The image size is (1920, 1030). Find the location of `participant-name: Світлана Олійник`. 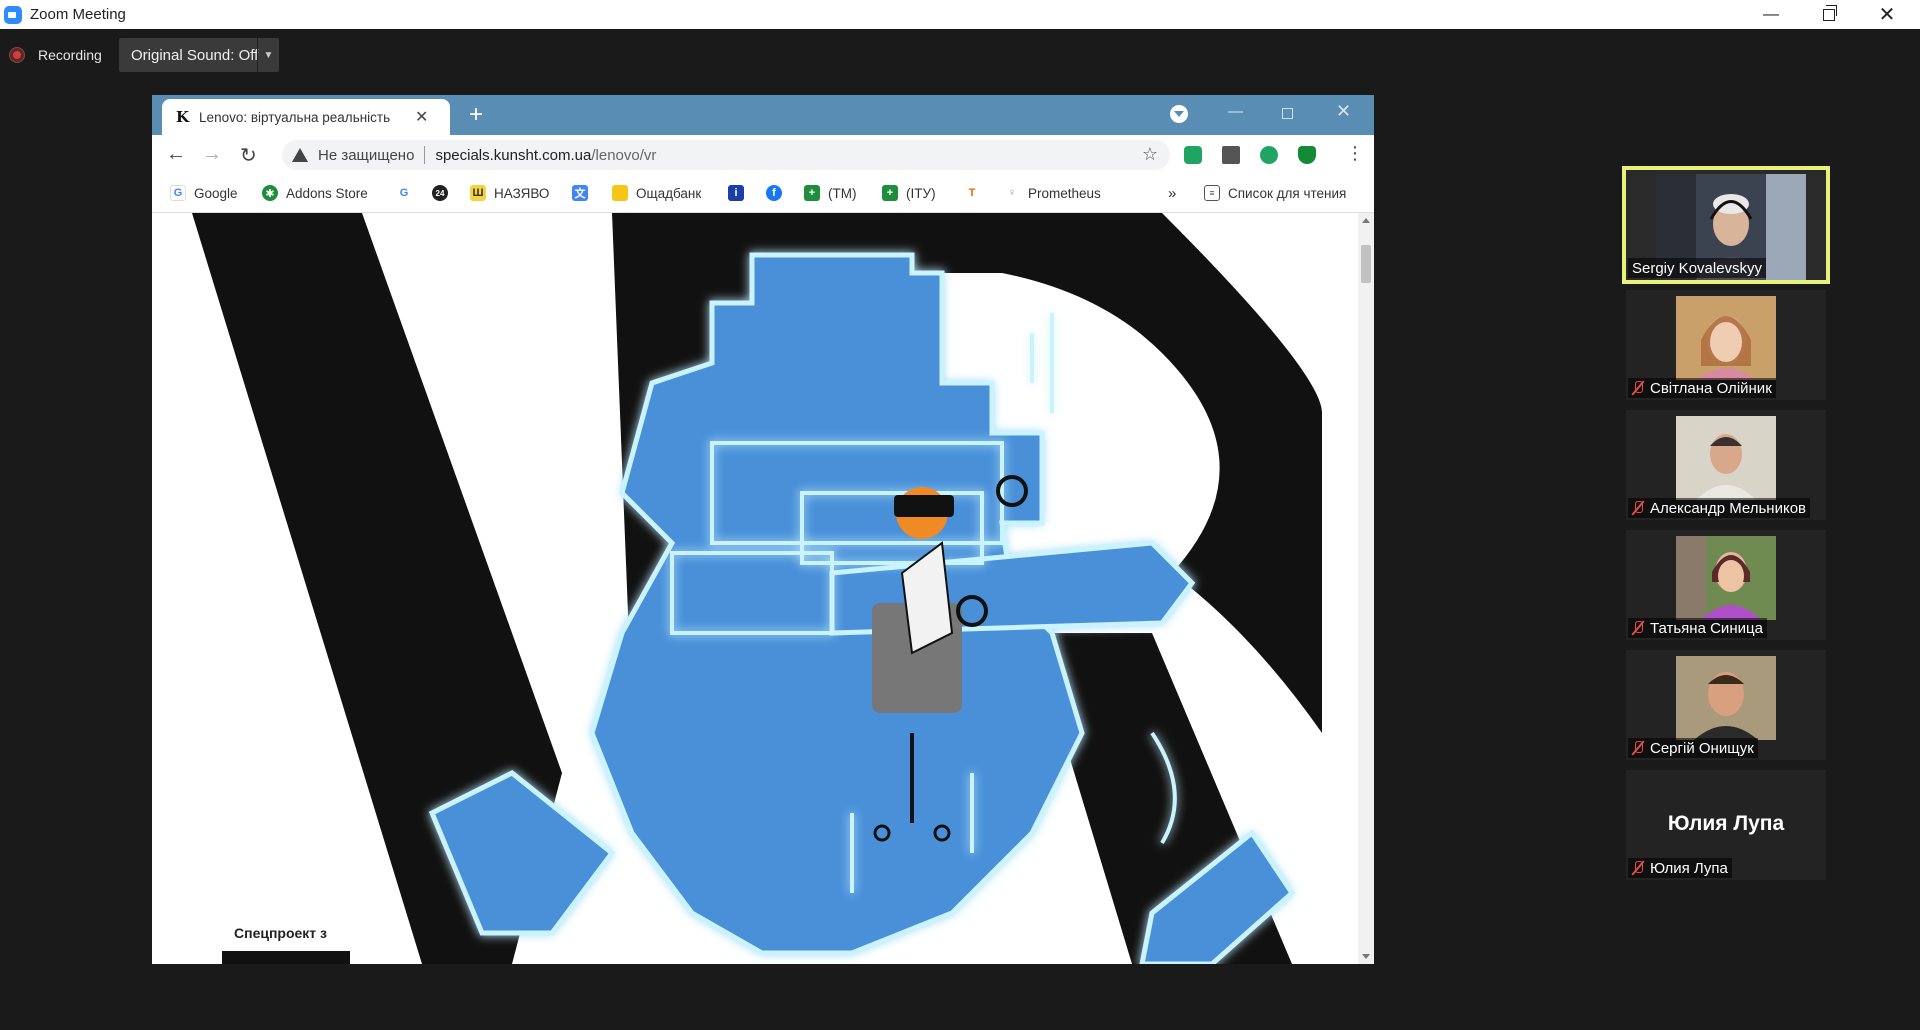

participant-name: Світлана Олійник is located at coordinates (1702, 388).